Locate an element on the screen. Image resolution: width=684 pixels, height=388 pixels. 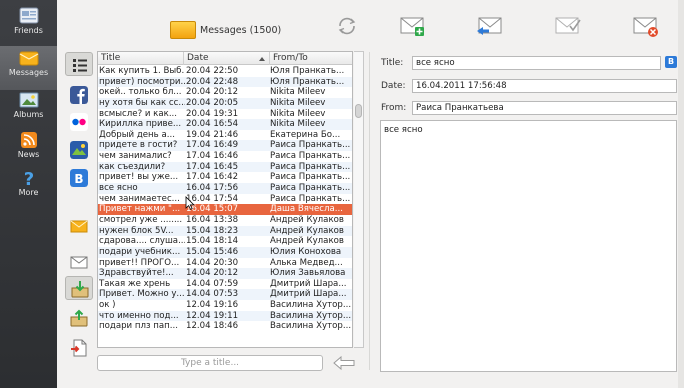
inbox-button is located at coordinates (79, 226).